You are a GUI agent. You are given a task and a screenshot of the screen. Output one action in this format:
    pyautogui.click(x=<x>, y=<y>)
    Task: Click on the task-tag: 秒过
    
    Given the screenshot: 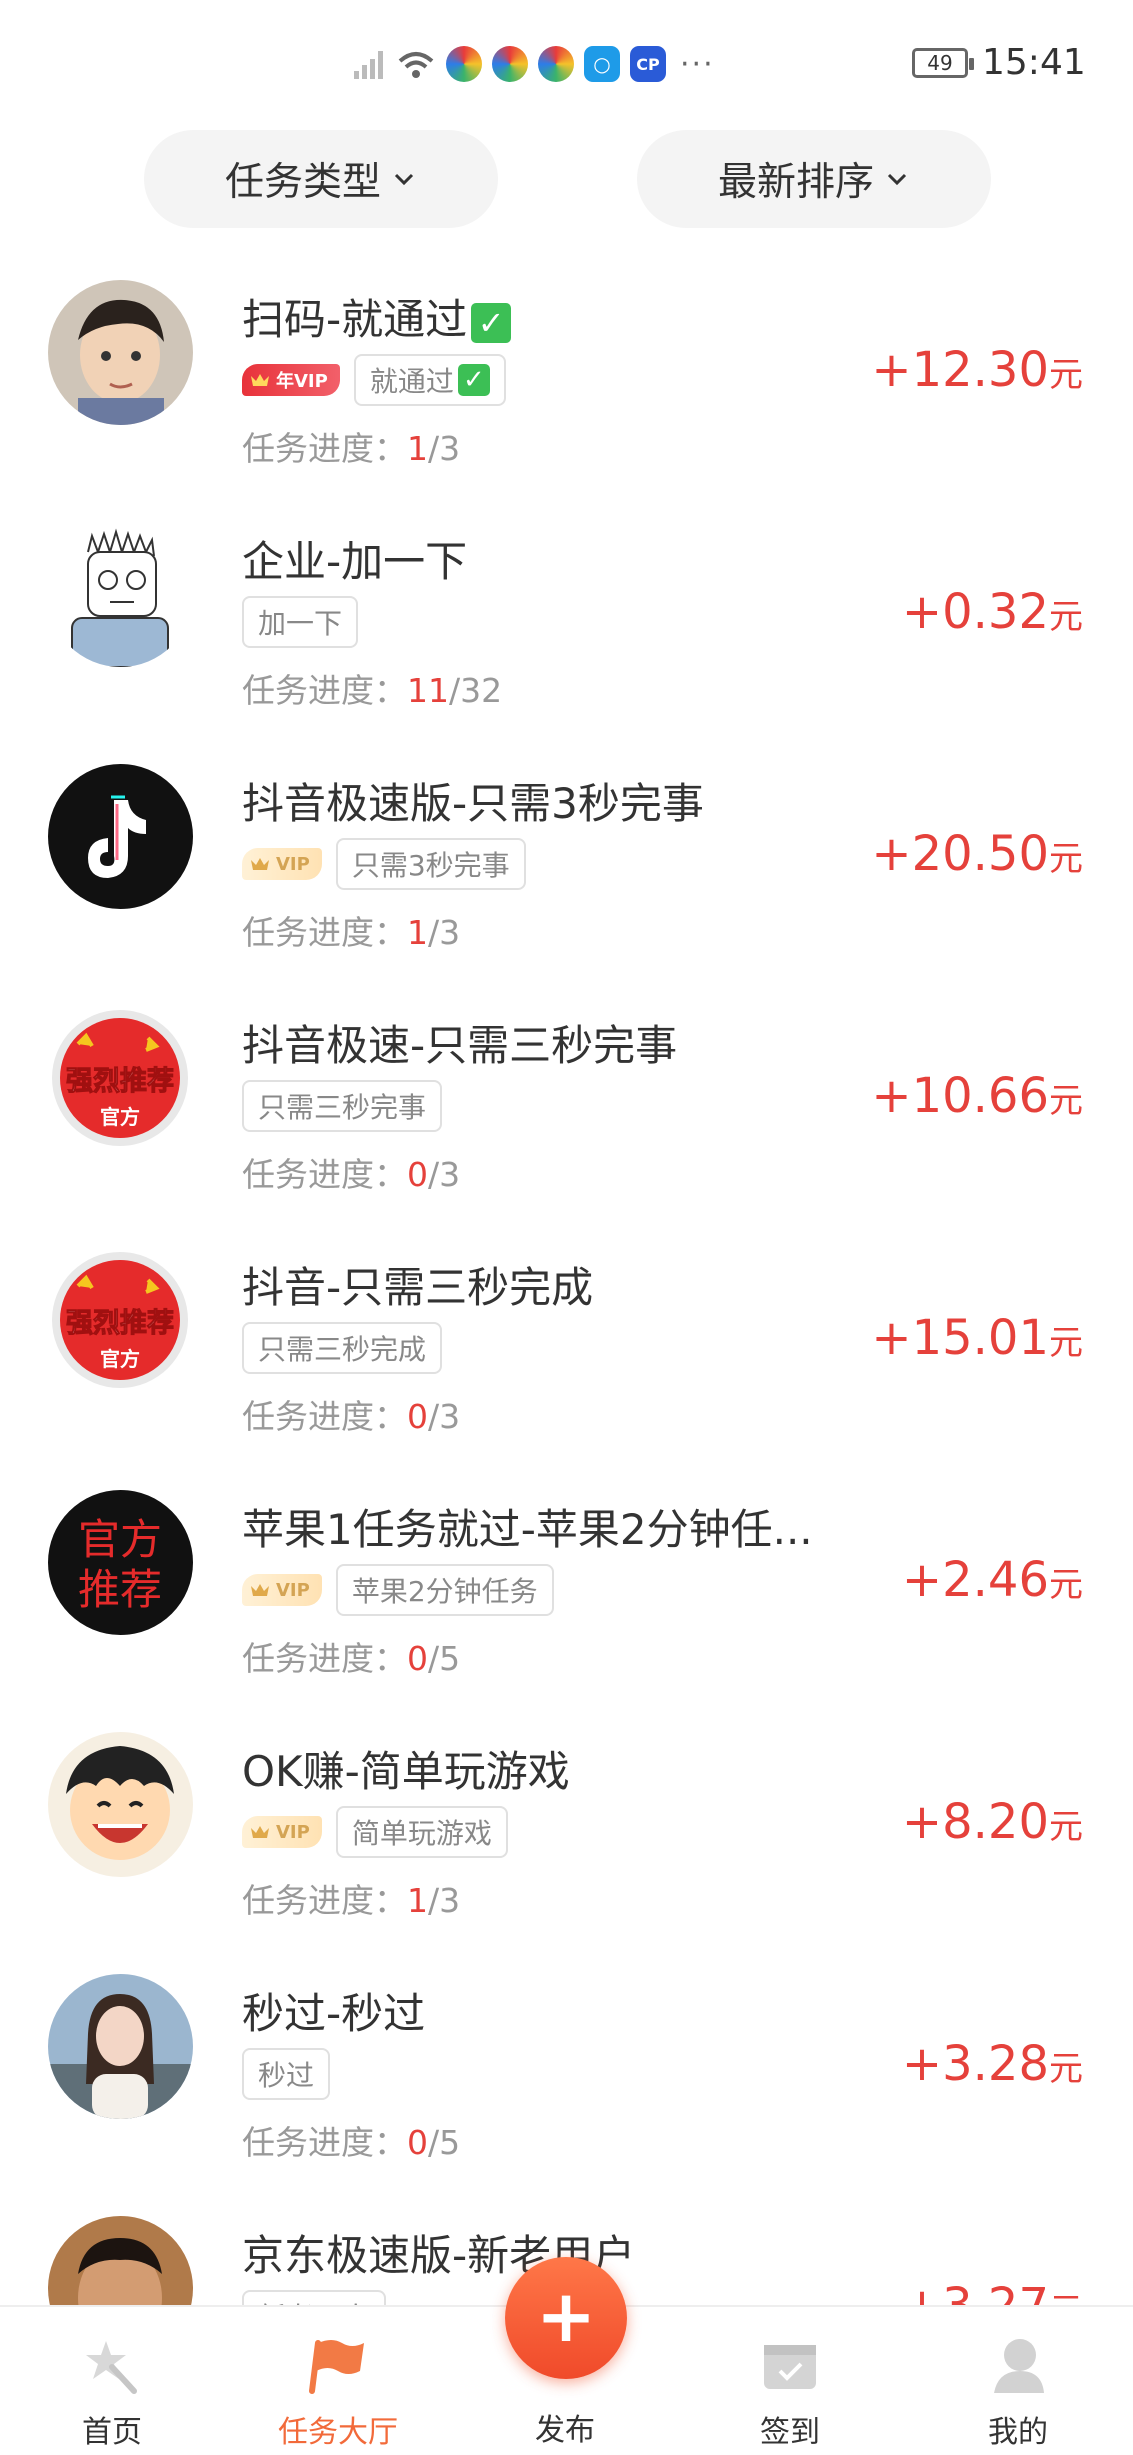 What is the action you would take?
    pyautogui.click(x=286, y=2074)
    